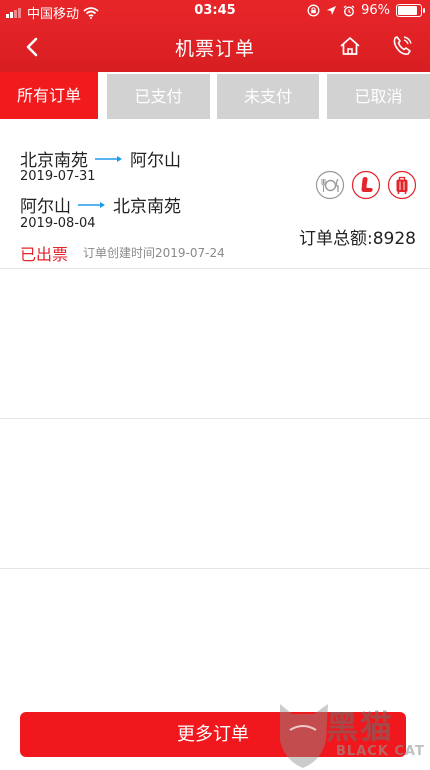  Describe the element at coordinates (58, 176) in the screenshot. I see `leg-1-date: 2019-07-31` at that location.